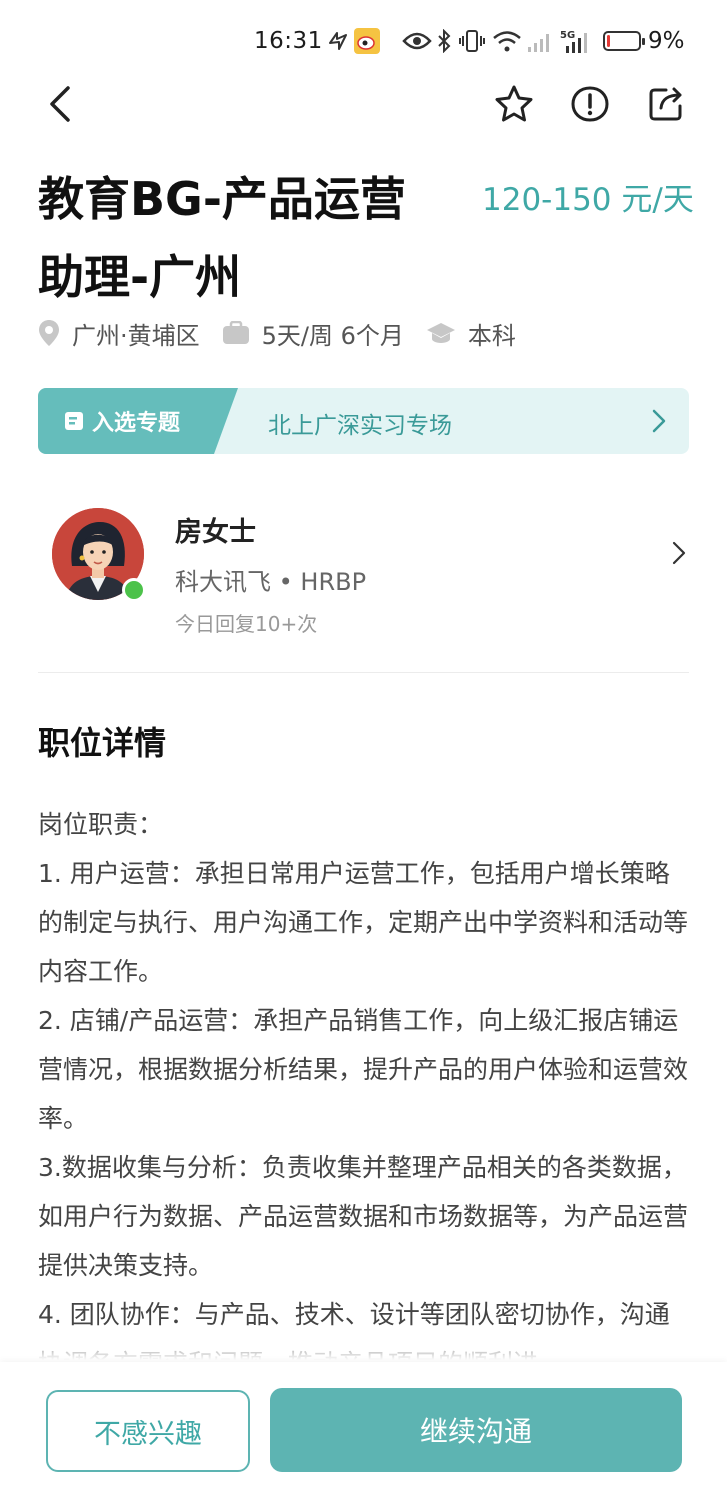  I want to click on section-title-details: 职位详情, so click(102, 743).